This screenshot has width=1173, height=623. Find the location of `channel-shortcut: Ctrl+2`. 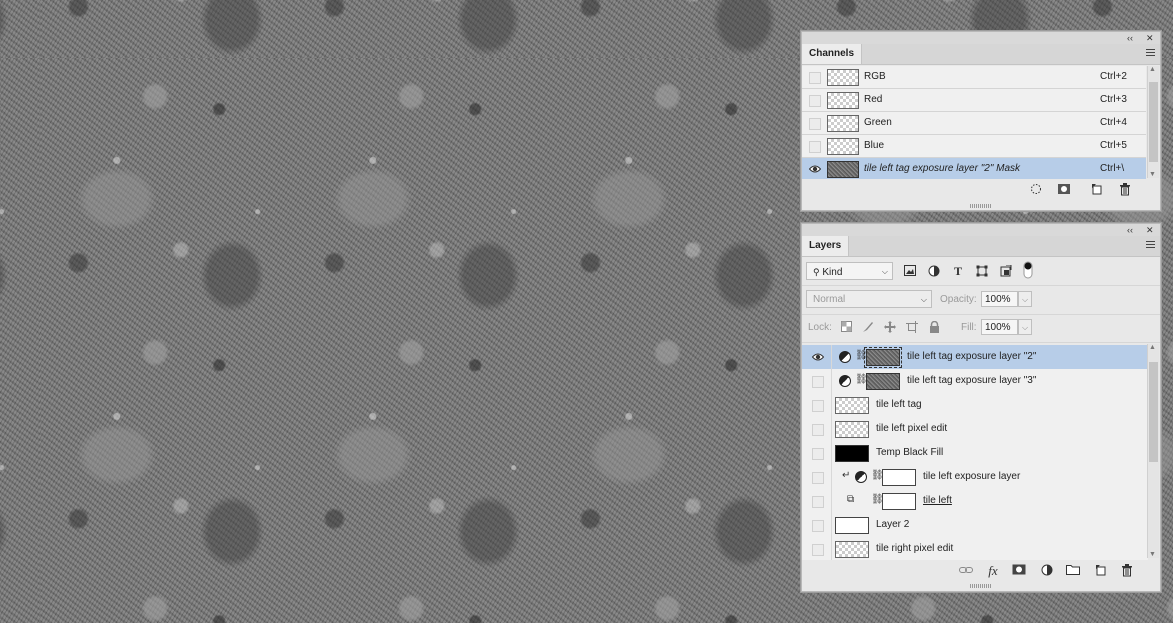

channel-shortcut: Ctrl+2 is located at coordinates (1113, 76).